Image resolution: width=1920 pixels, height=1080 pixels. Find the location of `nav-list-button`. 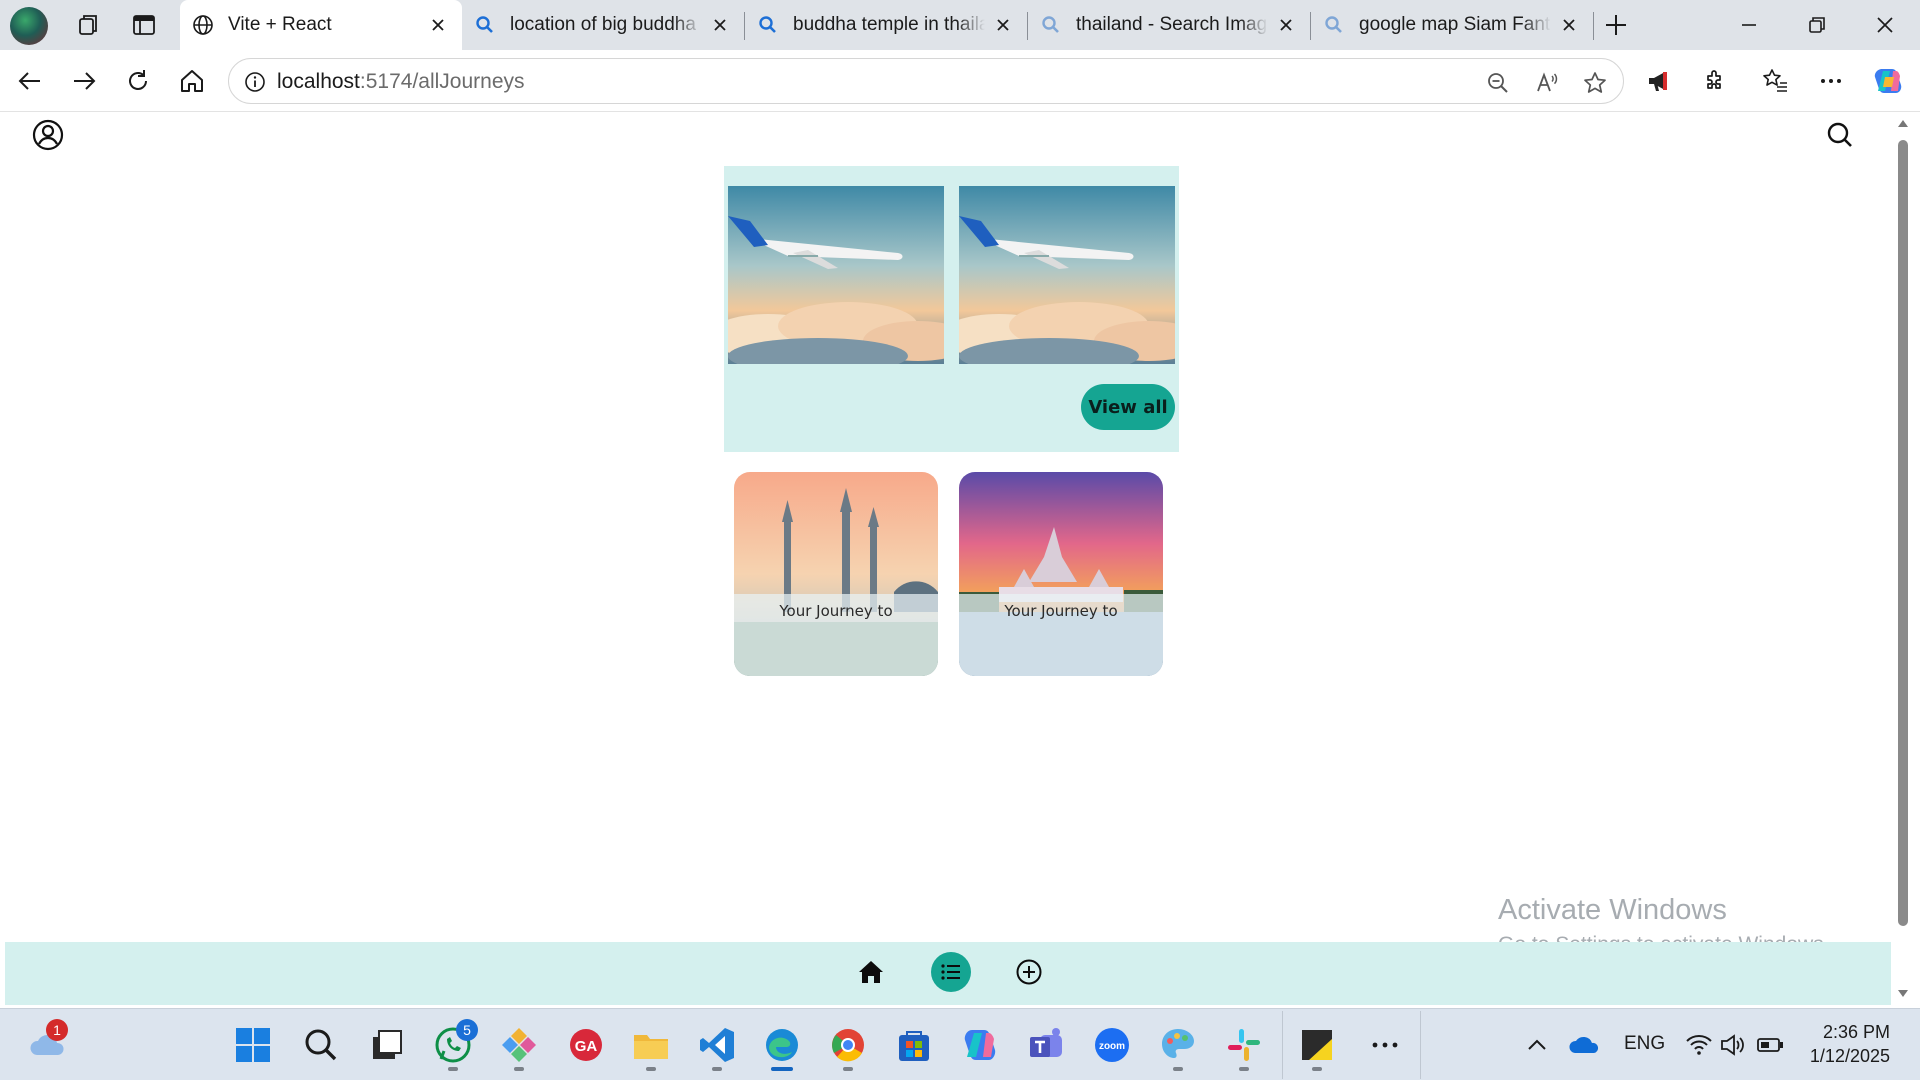

nav-list-button is located at coordinates (951, 972).